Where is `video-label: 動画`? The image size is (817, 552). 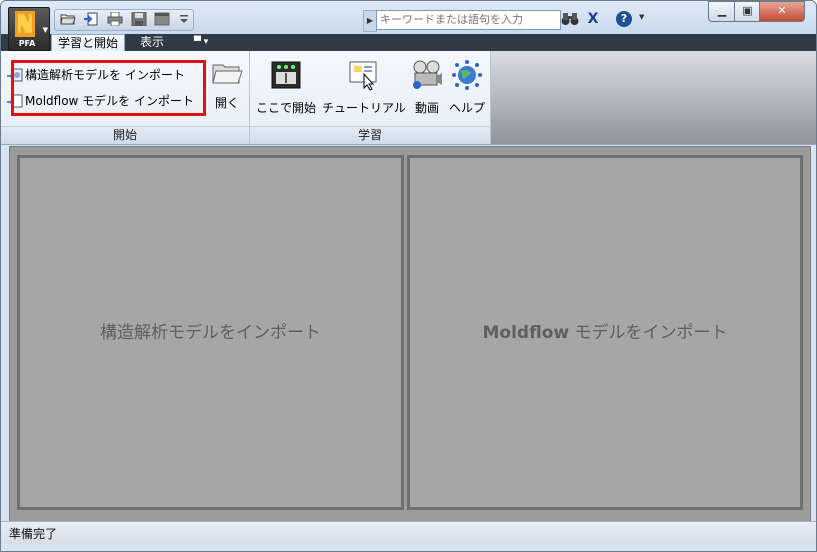
video-label: 動画 is located at coordinates (426, 108).